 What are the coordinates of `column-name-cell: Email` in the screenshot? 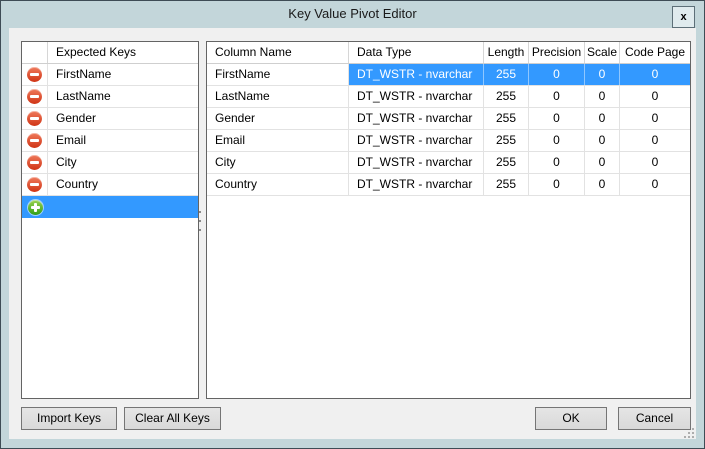 It's located at (278, 140).